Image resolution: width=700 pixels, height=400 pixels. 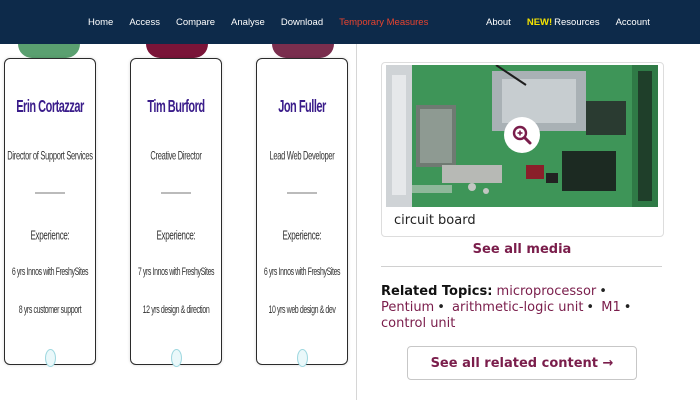 I want to click on nav-analyse: Analyse, so click(x=248, y=22).